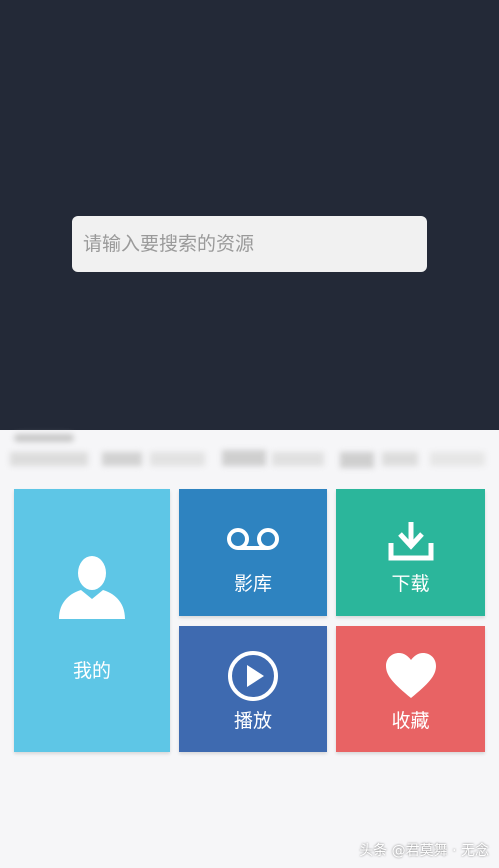  Describe the element at coordinates (410, 584) in the screenshot. I see `tile-download-label: 下载` at that location.